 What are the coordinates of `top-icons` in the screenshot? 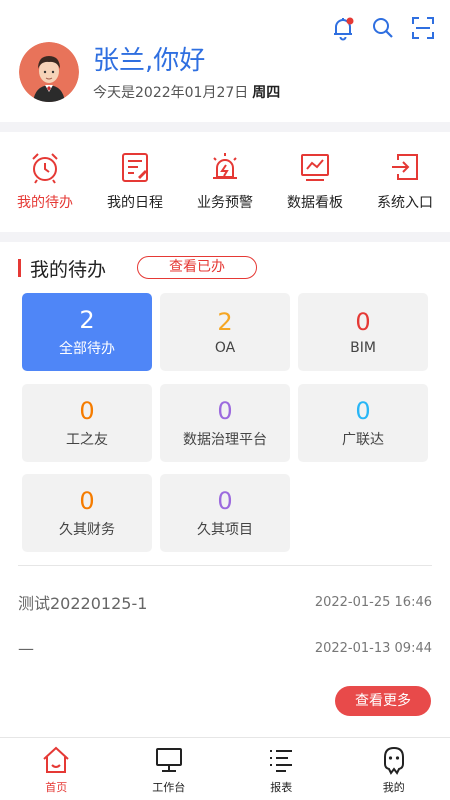 It's located at (383, 28).